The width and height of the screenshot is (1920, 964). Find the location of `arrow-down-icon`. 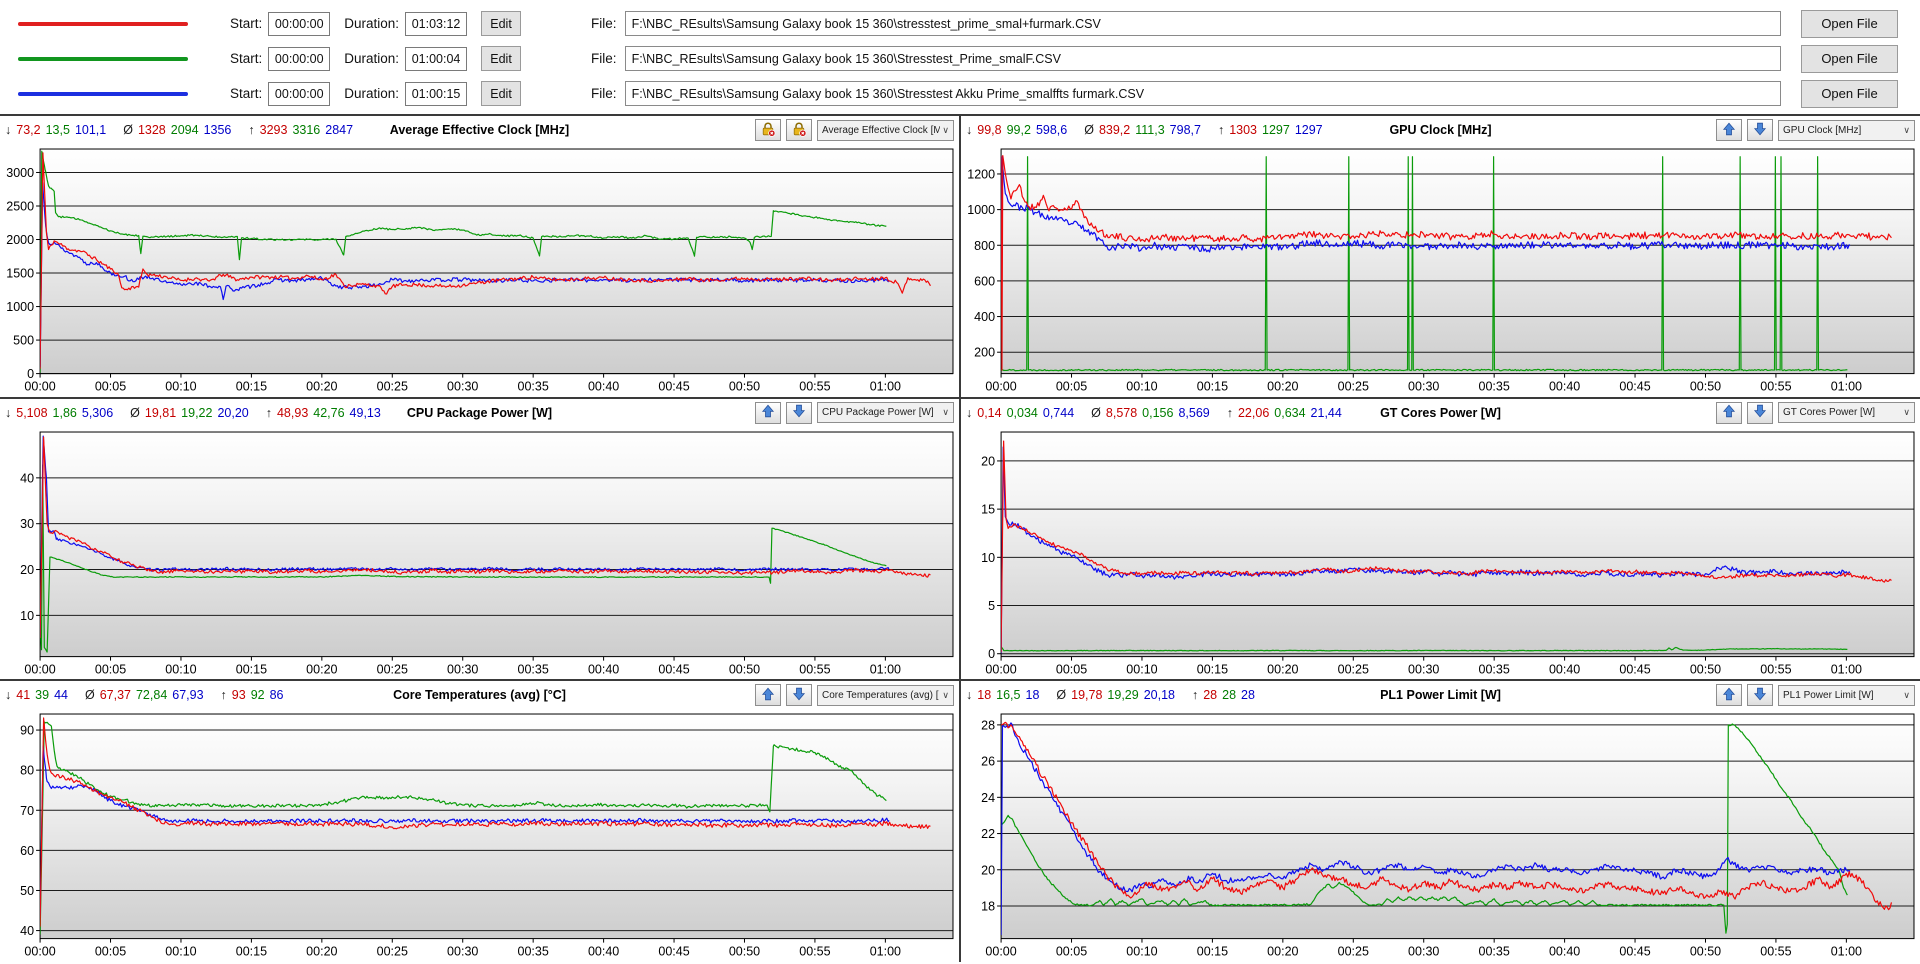

arrow-down-icon is located at coordinates (1760, 412).